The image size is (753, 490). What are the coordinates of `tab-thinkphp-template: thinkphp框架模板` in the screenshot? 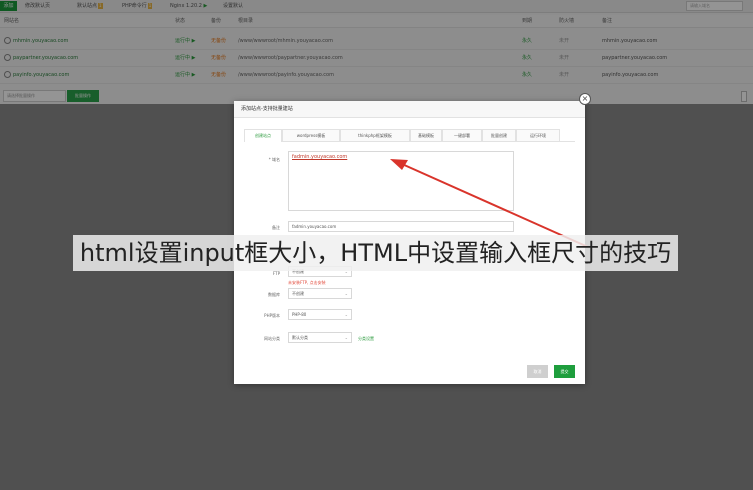 It's located at (375, 135).